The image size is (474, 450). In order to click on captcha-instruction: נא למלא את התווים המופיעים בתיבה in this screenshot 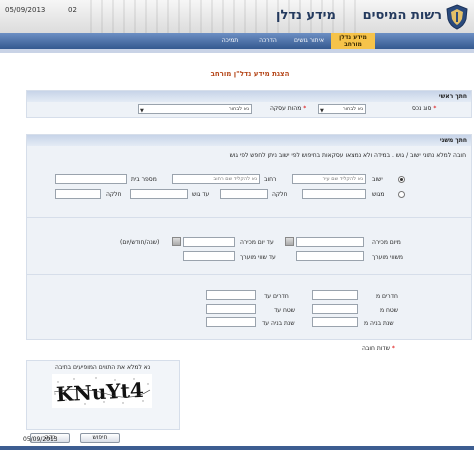, I will do `click(103, 367)`.